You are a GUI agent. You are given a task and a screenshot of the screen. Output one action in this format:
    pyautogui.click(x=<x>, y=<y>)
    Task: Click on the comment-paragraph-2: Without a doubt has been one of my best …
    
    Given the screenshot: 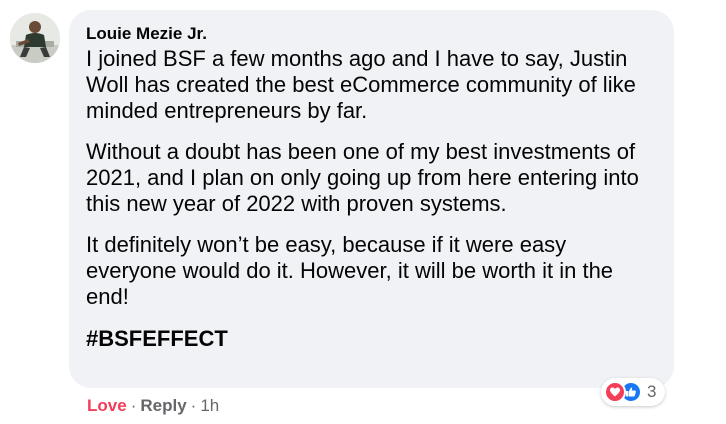 What is the action you would take?
    pyautogui.click(x=362, y=177)
    